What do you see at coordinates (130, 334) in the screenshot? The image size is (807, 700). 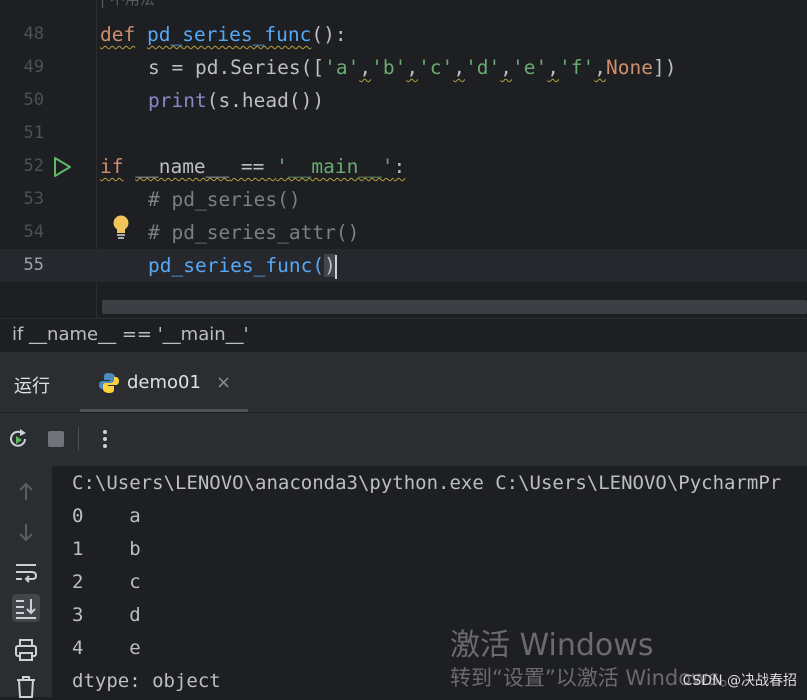 I see `breadcrumb-item: if __name__ == '__main__'` at bounding box center [130, 334].